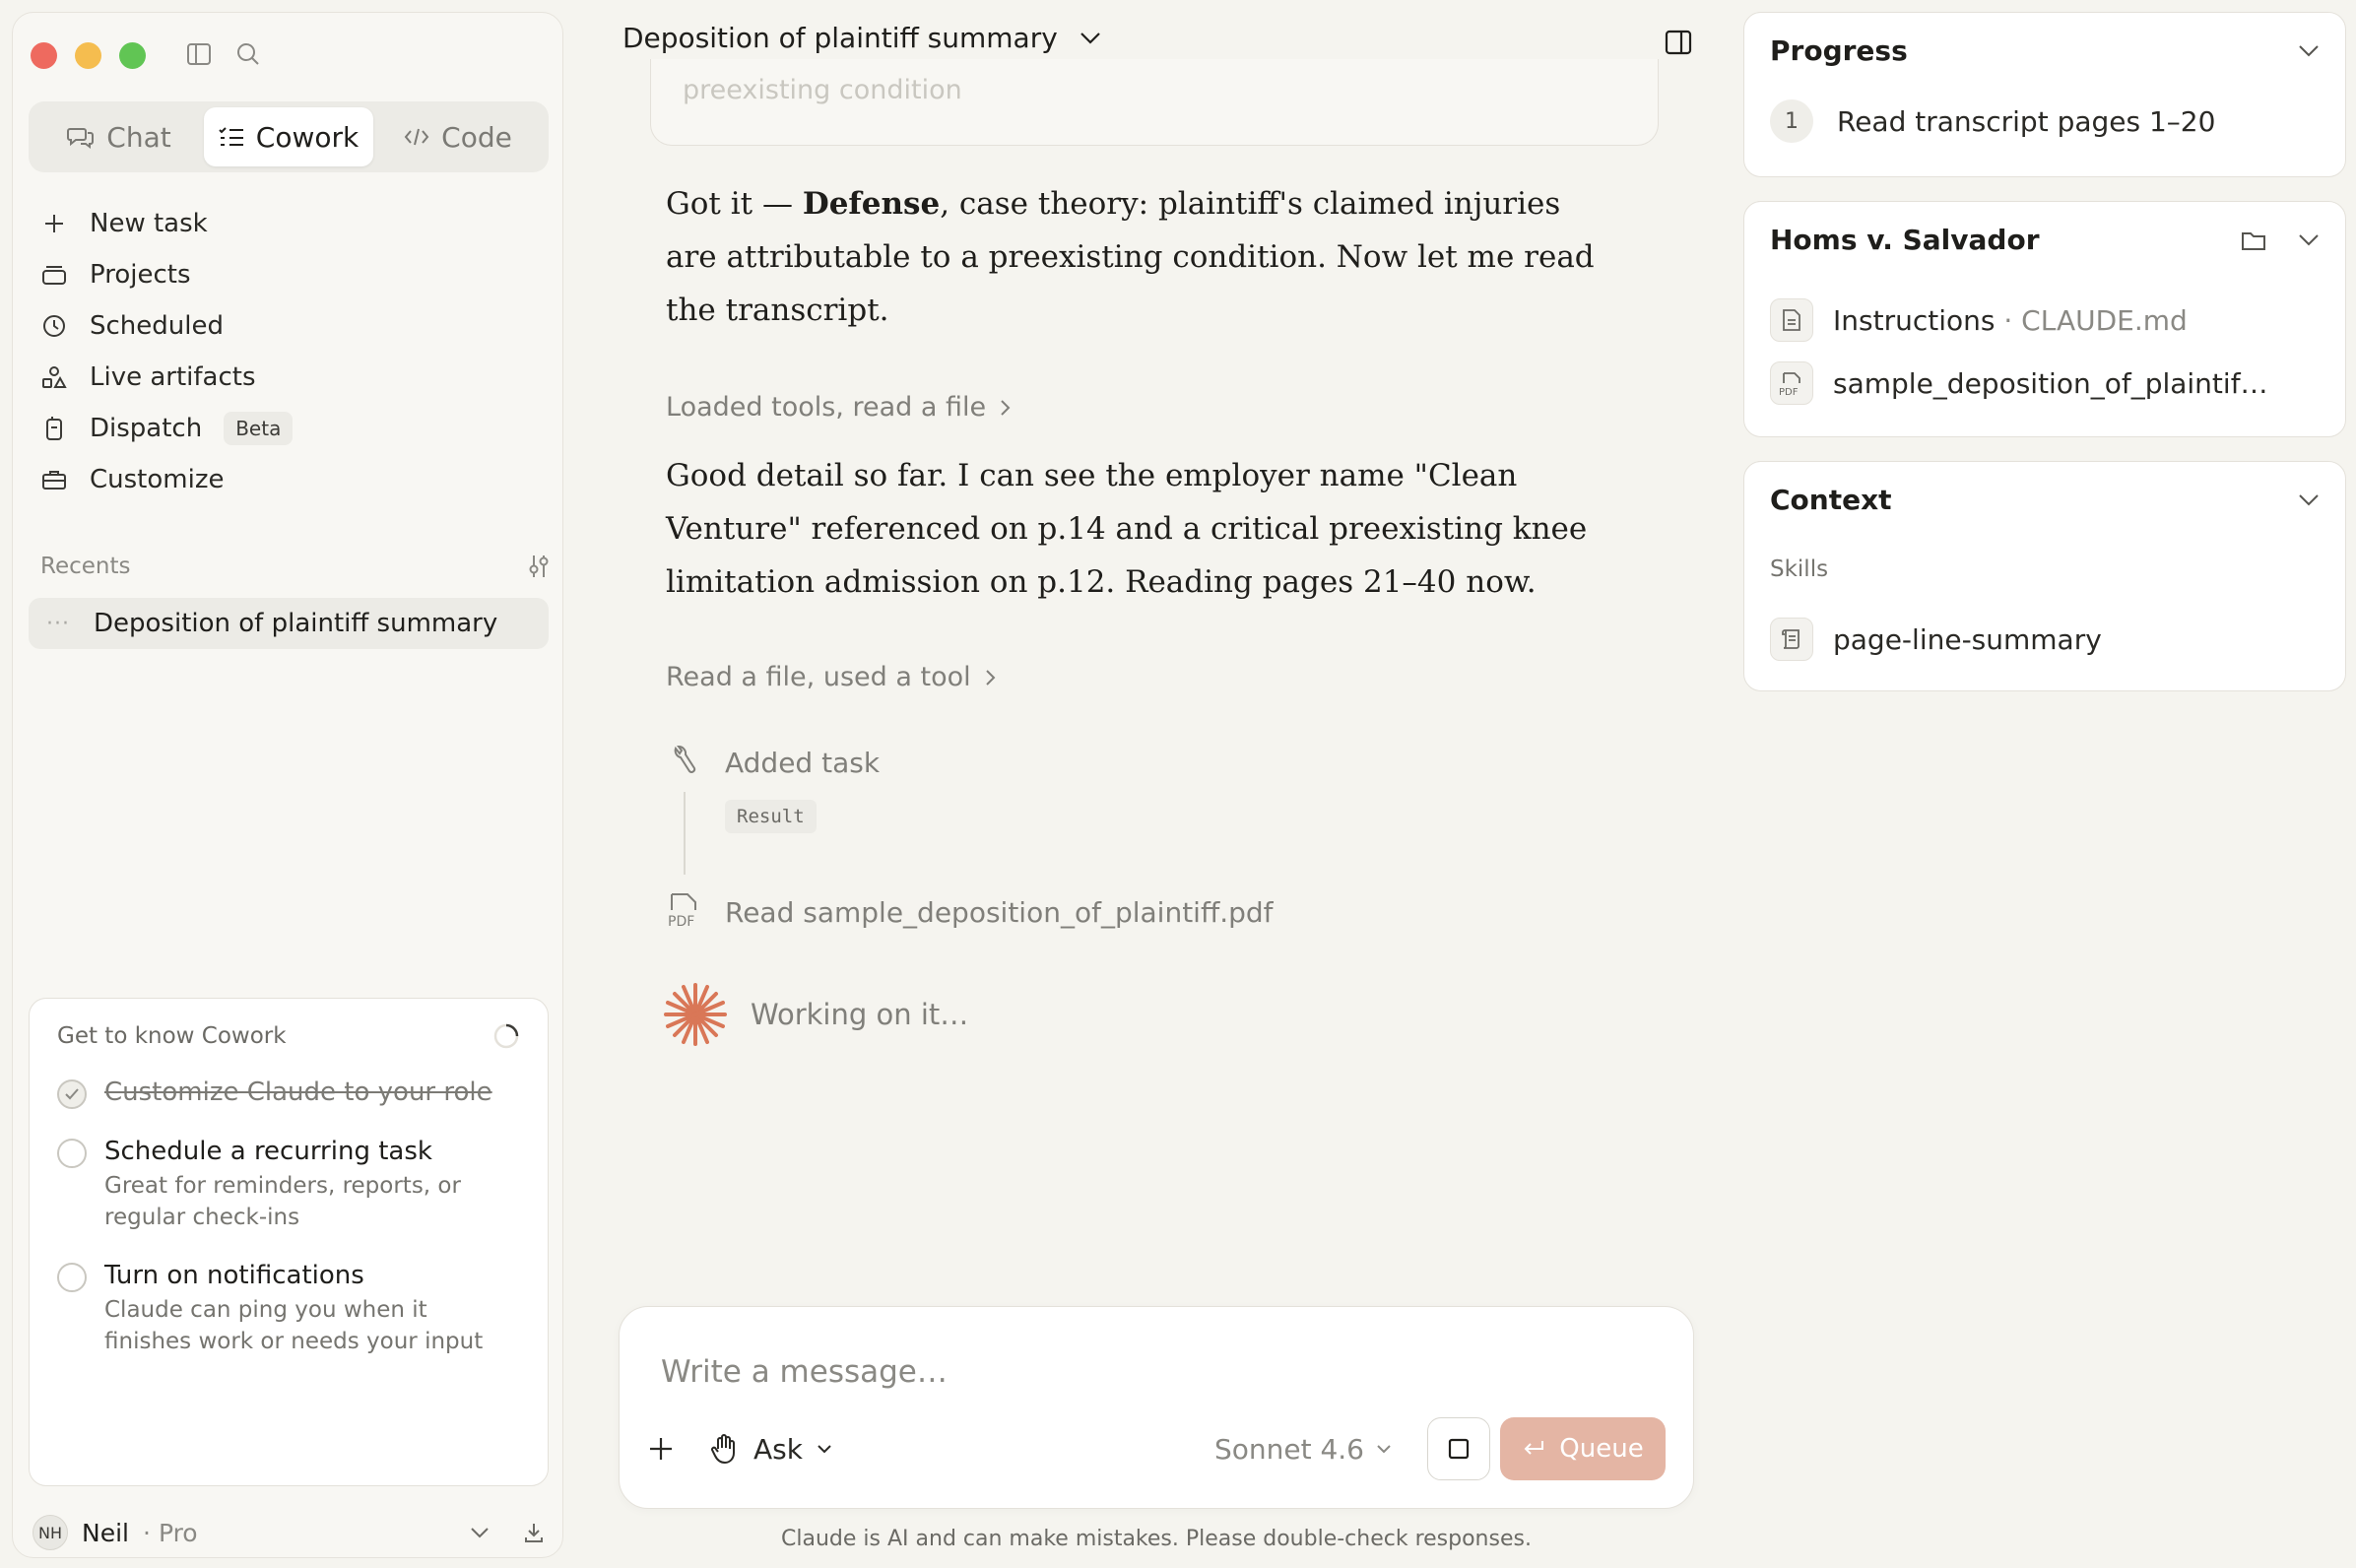 The image size is (2356, 1568). I want to click on tab-chat: Chat, so click(119, 137).